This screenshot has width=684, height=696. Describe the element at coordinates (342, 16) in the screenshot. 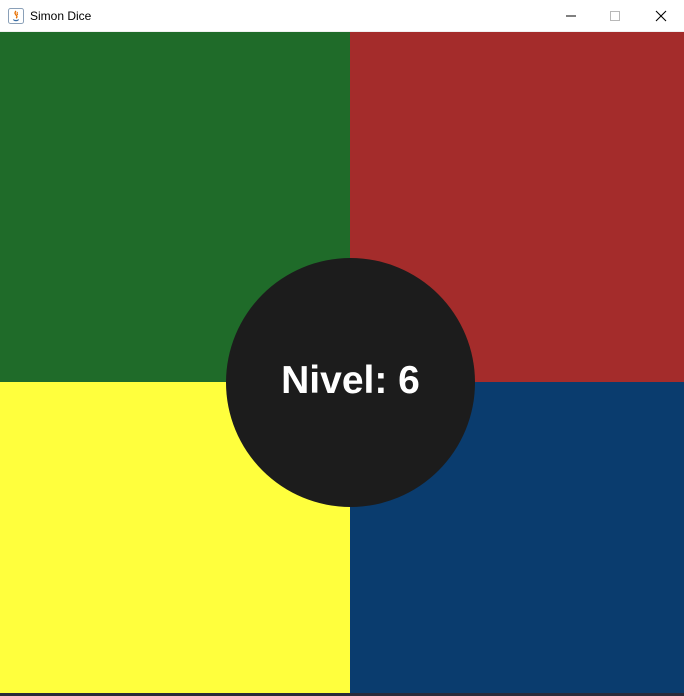

I see `title-bar: Simon Dice` at that location.